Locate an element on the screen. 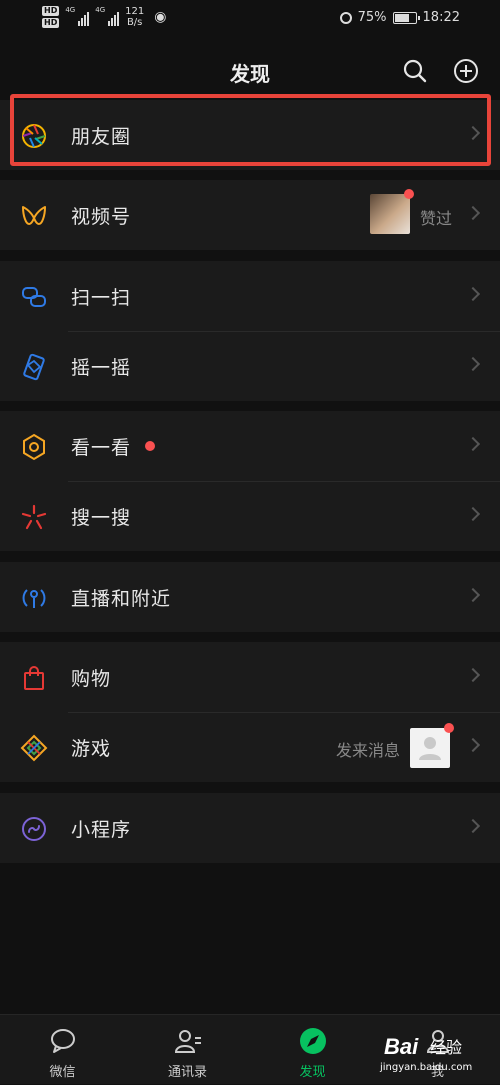 The height and width of the screenshot is (1085, 500). shake-icon is located at coordinates (34, 367).